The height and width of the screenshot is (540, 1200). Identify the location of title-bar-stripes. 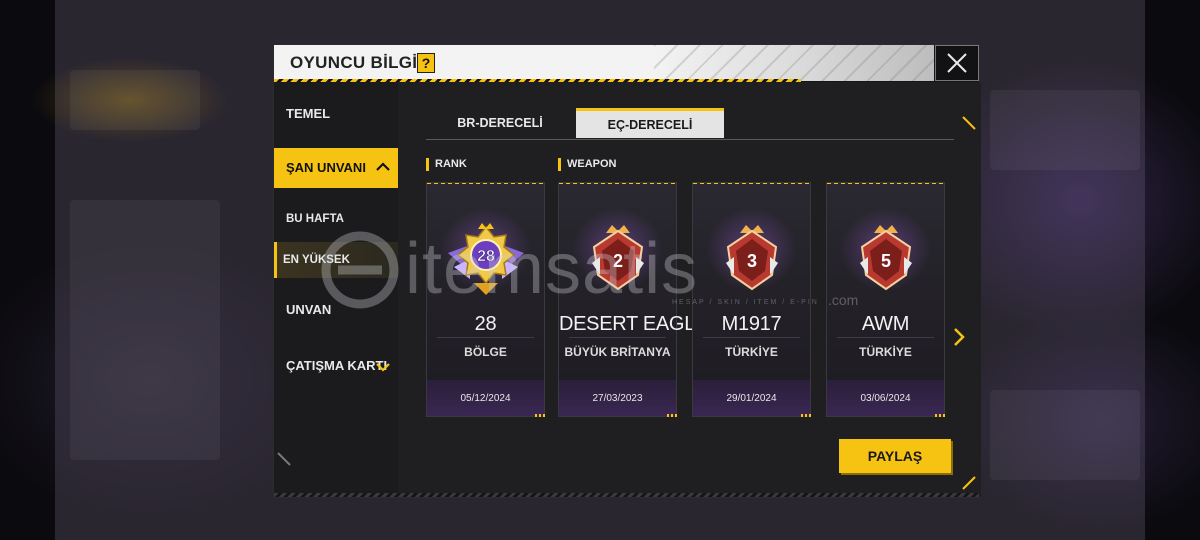
(794, 63).